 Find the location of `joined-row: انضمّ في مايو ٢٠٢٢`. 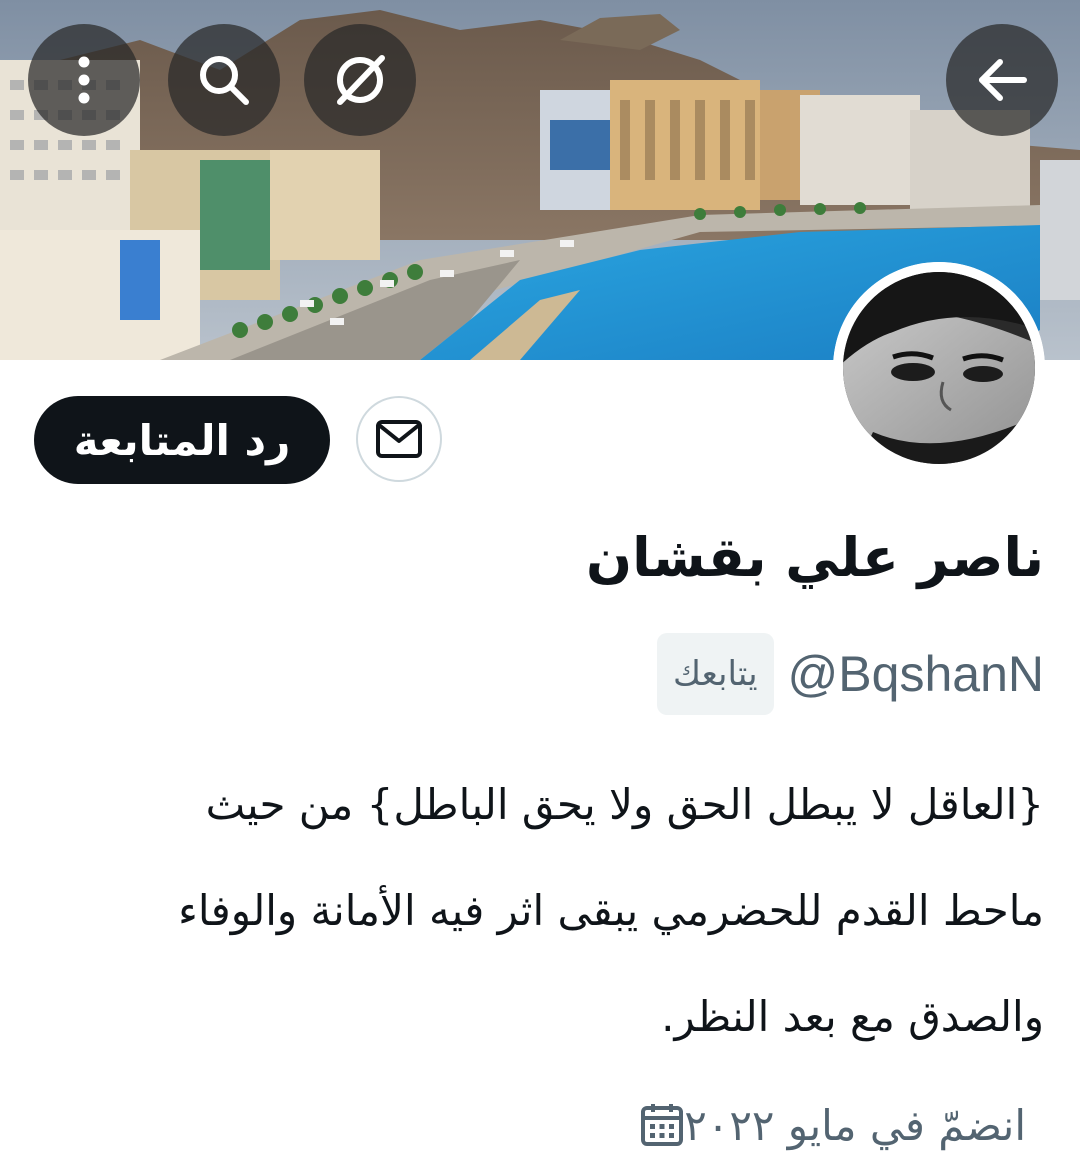

joined-row: انضمّ في مايو ٢٠٢٢ is located at coordinates (842, 1125).